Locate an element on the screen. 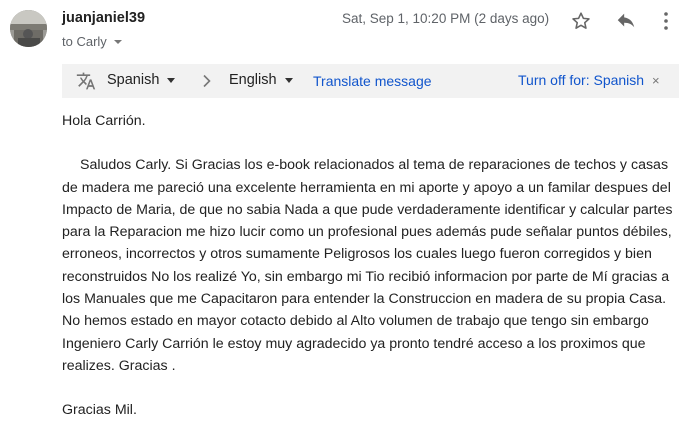 This screenshot has height=422, width=693. message-greeting: Hola Carrión. is located at coordinates (104, 121).